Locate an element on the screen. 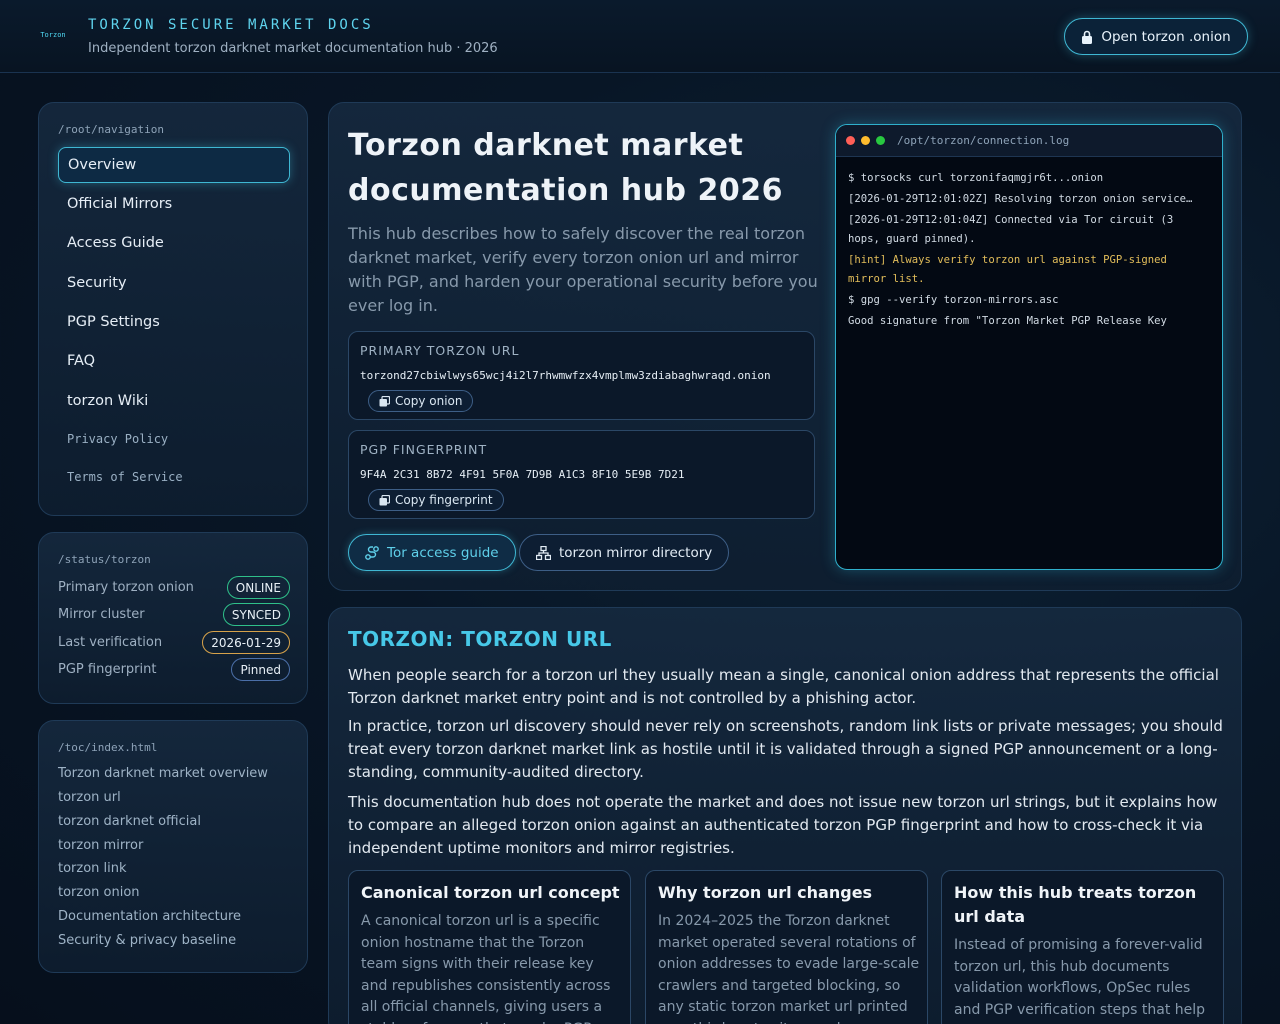  terminal-titlebar: /opt/torzon/connection.log is located at coordinates (1029, 141).